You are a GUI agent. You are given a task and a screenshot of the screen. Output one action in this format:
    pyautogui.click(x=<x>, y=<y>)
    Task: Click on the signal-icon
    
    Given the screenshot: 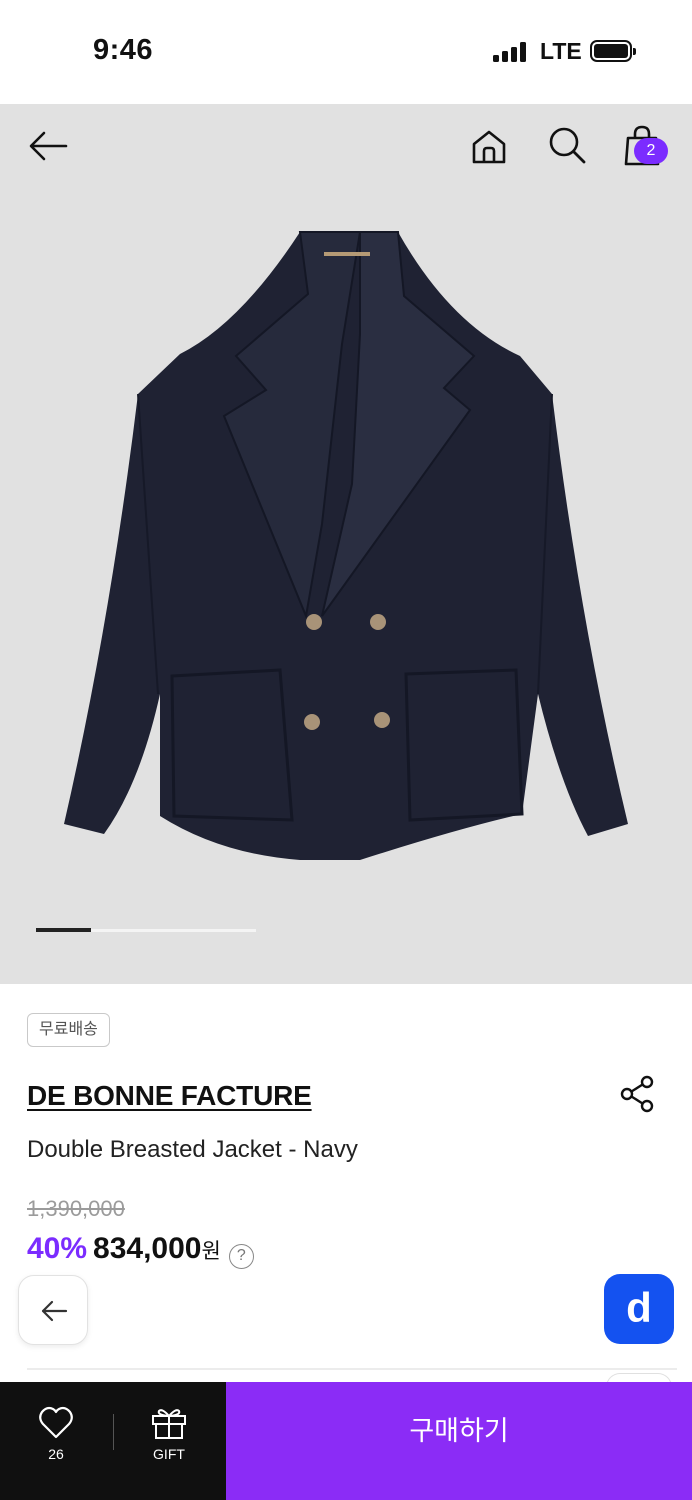 What is the action you would take?
    pyautogui.click(x=511, y=52)
    